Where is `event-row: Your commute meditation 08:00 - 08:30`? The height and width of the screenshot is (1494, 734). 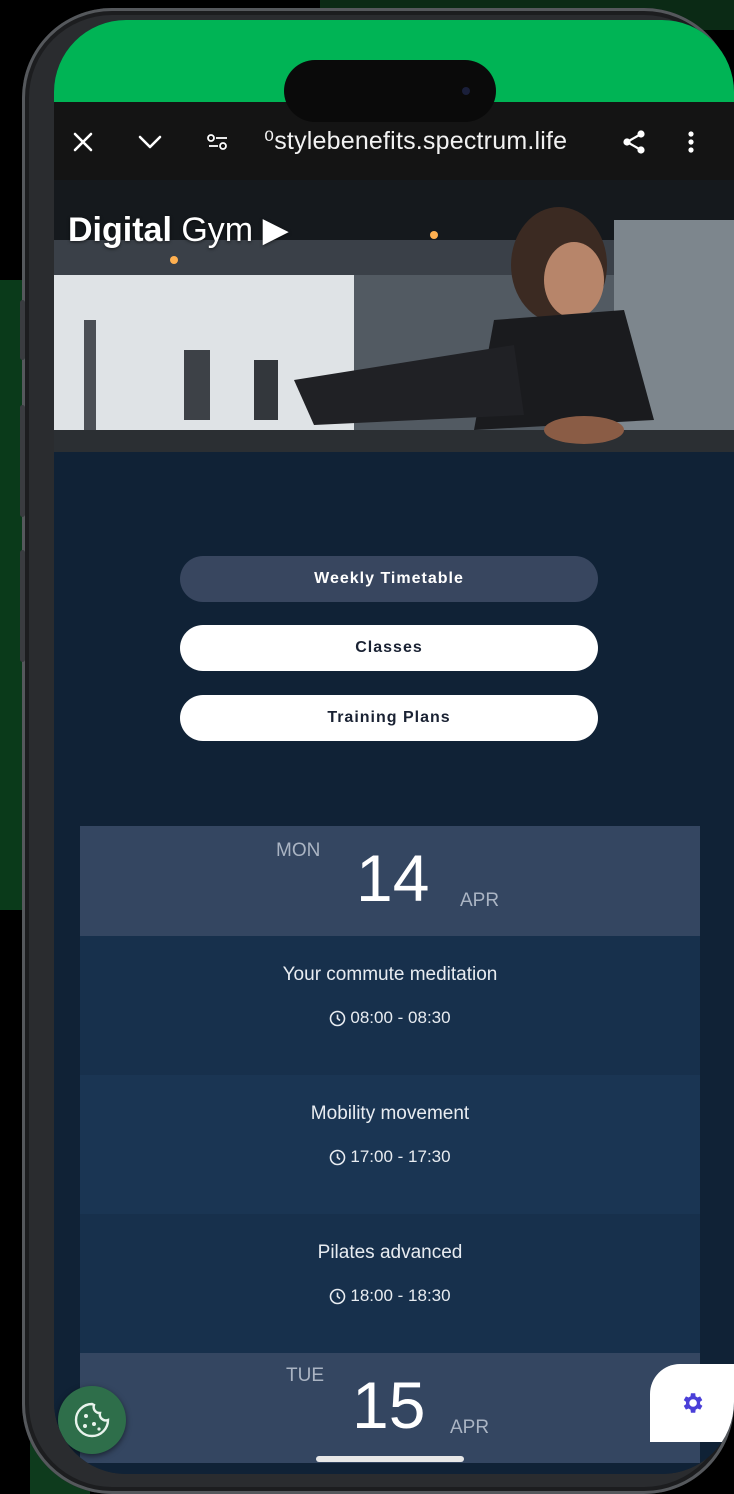
event-row: Your commute meditation 08:00 - 08:30 is located at coordinates (390, 1005).